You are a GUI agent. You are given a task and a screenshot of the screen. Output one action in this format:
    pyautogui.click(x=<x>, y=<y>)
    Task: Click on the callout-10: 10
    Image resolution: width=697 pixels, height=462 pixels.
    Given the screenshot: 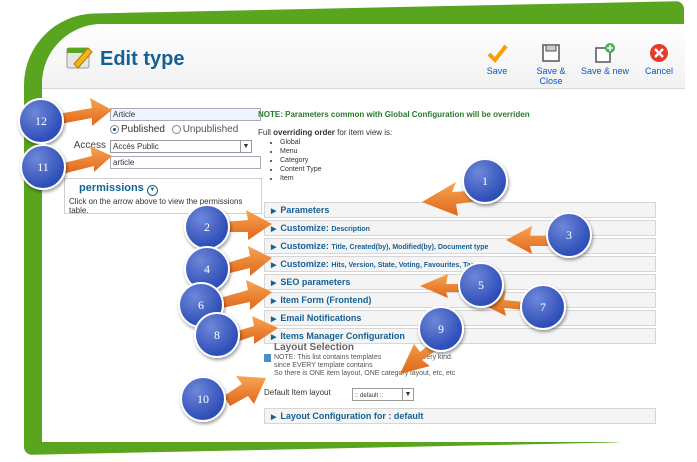 What is the action you would take?
    pyautogui.click(x=203, y=399)
    